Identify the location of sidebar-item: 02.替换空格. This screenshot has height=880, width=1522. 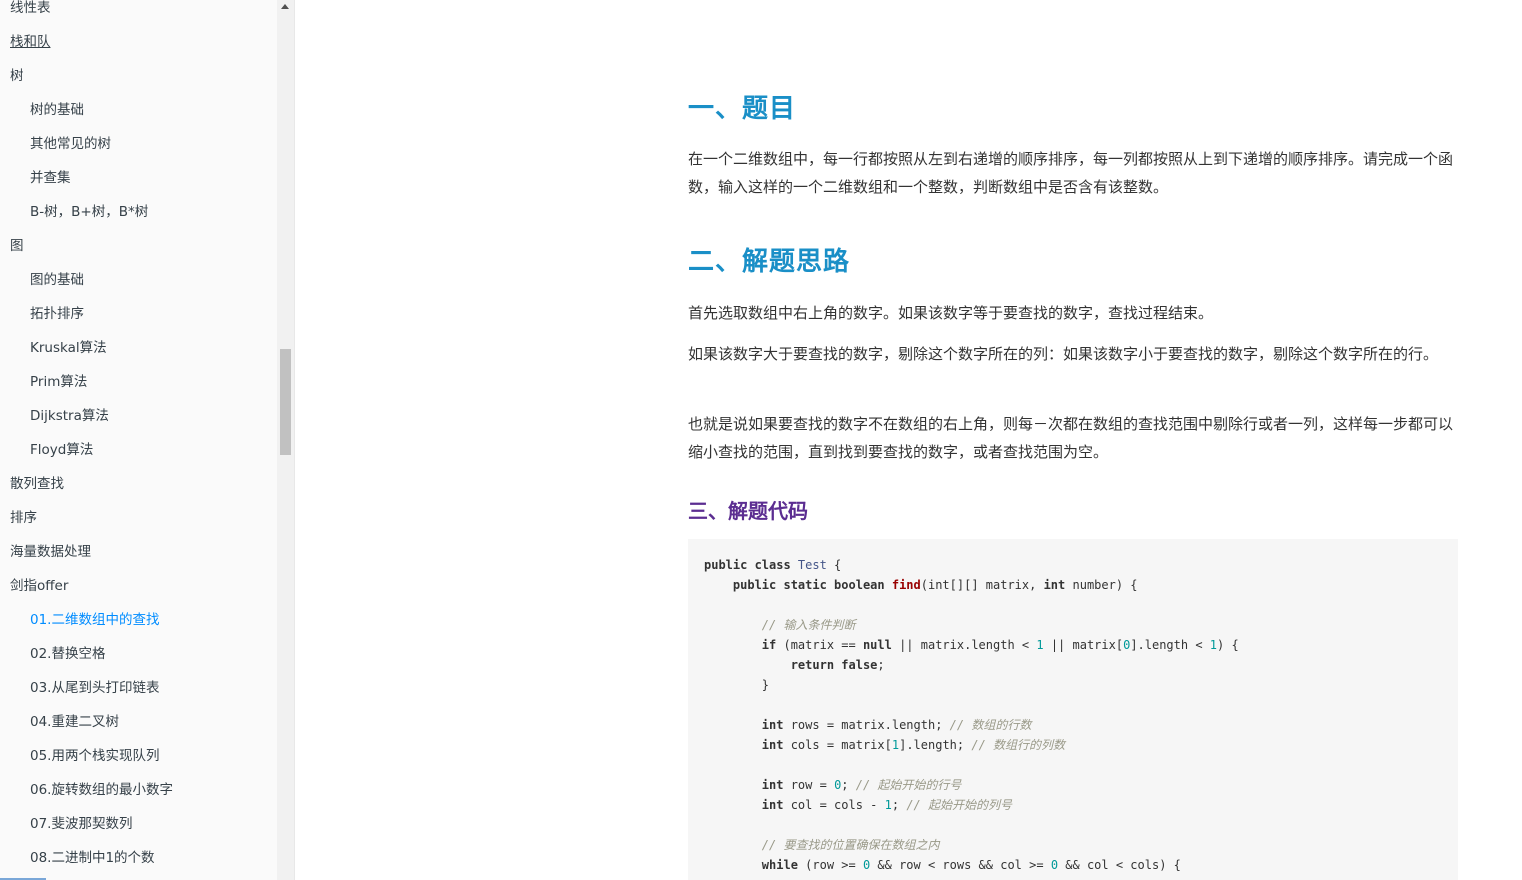
(52, 654).